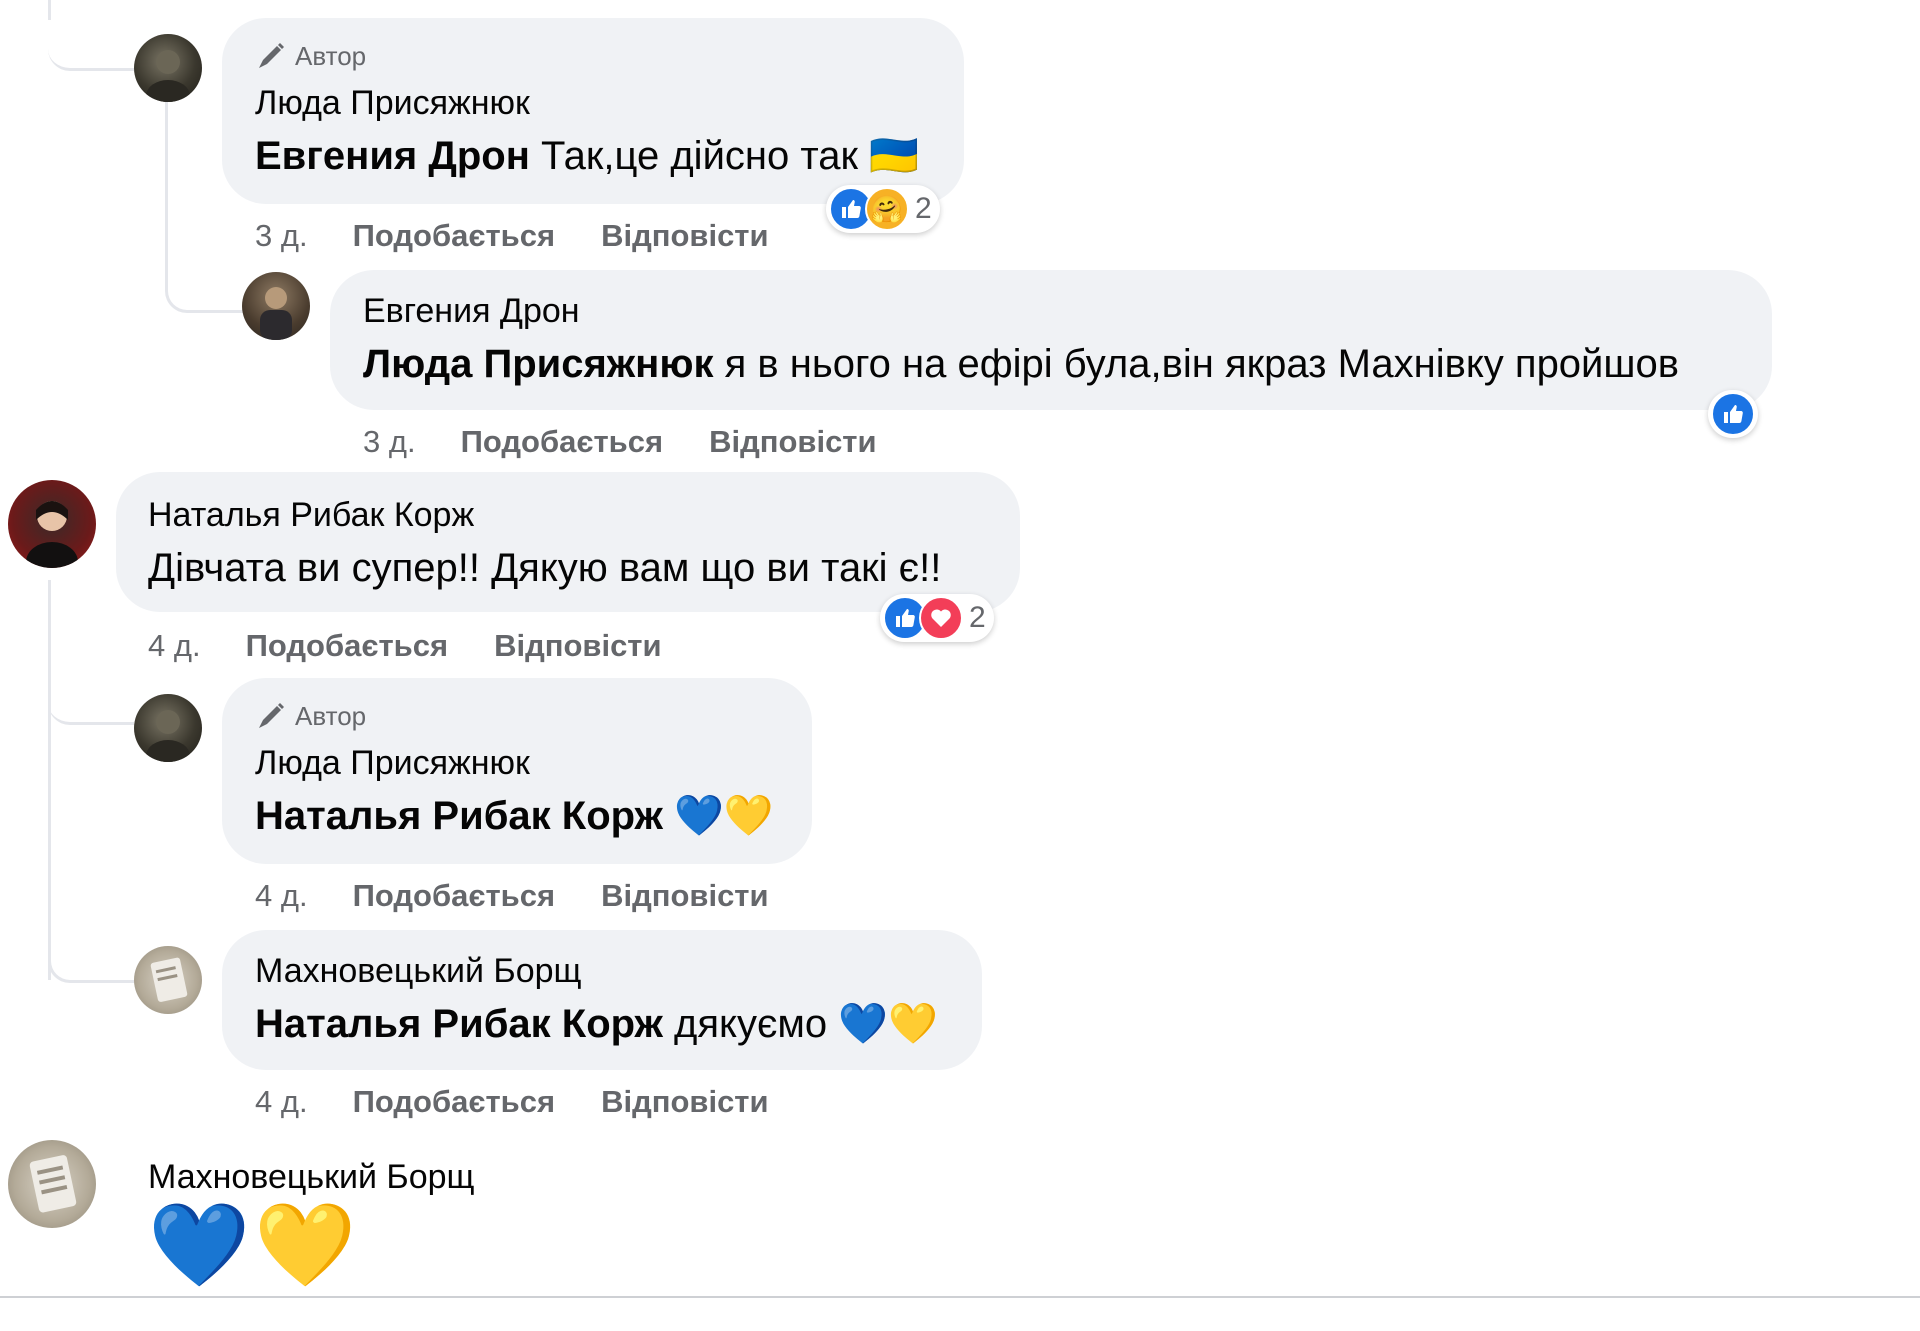 The width and height of the screenshot is (1920, 1331). I want to click on reaction-summary, so click(1733, 414).